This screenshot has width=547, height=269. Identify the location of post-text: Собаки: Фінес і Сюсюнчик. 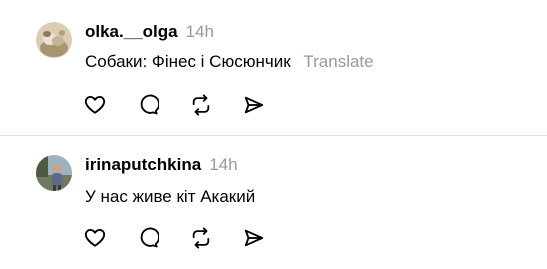
(188, 61).